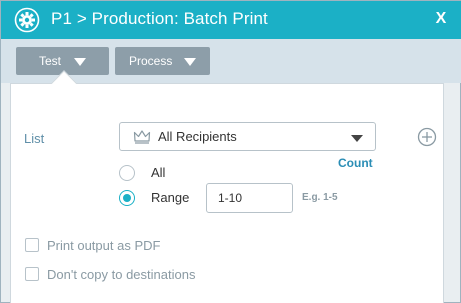 Image resolution: width=461 pixels, height=303 pixels. What do you see at coordinates (34, 138) in the screenshot?
I see `list-label: List` at bounding box center [34, 138].